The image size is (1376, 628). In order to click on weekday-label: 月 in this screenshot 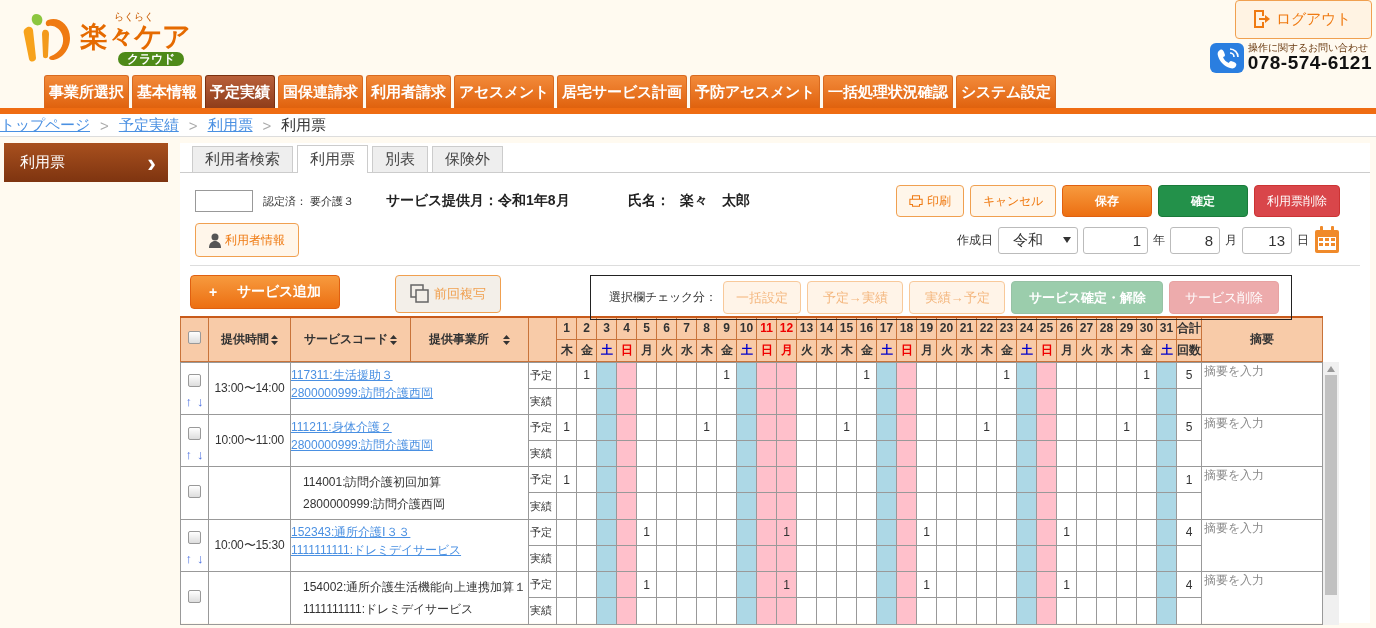, I will do `click(1066, 349)`.